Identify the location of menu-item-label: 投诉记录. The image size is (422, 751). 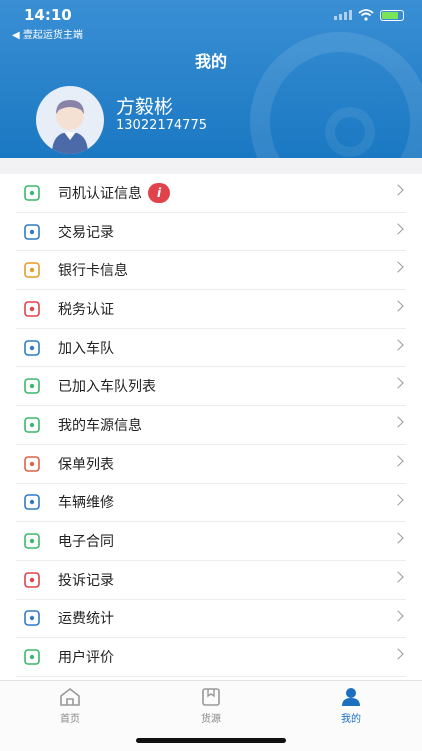
(86, 580).